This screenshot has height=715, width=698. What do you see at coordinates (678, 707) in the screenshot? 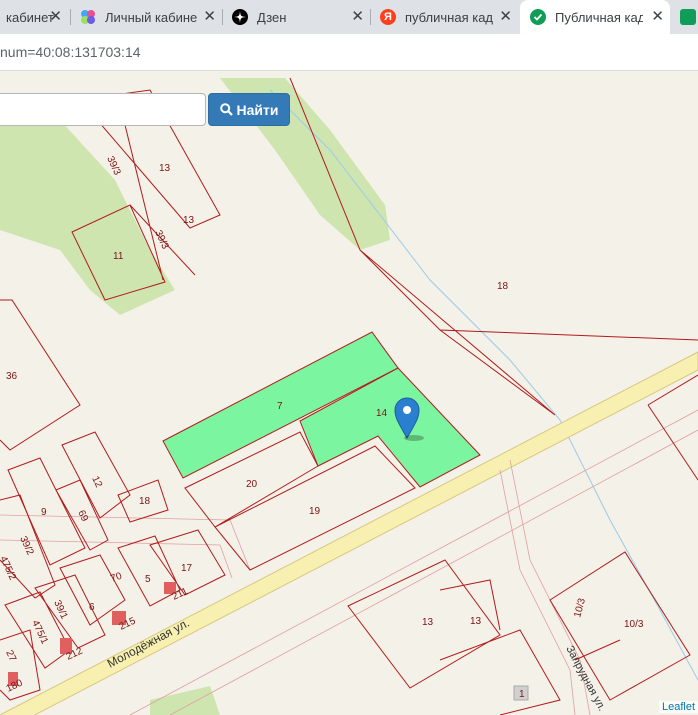
I see `leaflet-attribution-link: Leaflet` at bounding box center [678, 707].